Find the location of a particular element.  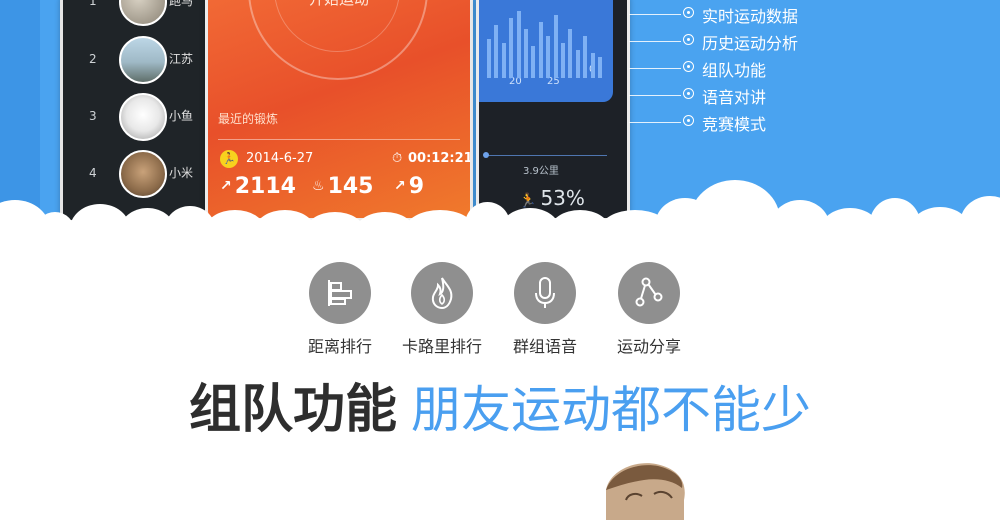

rank-name: 江苏 is located at coordinates (181, 59).